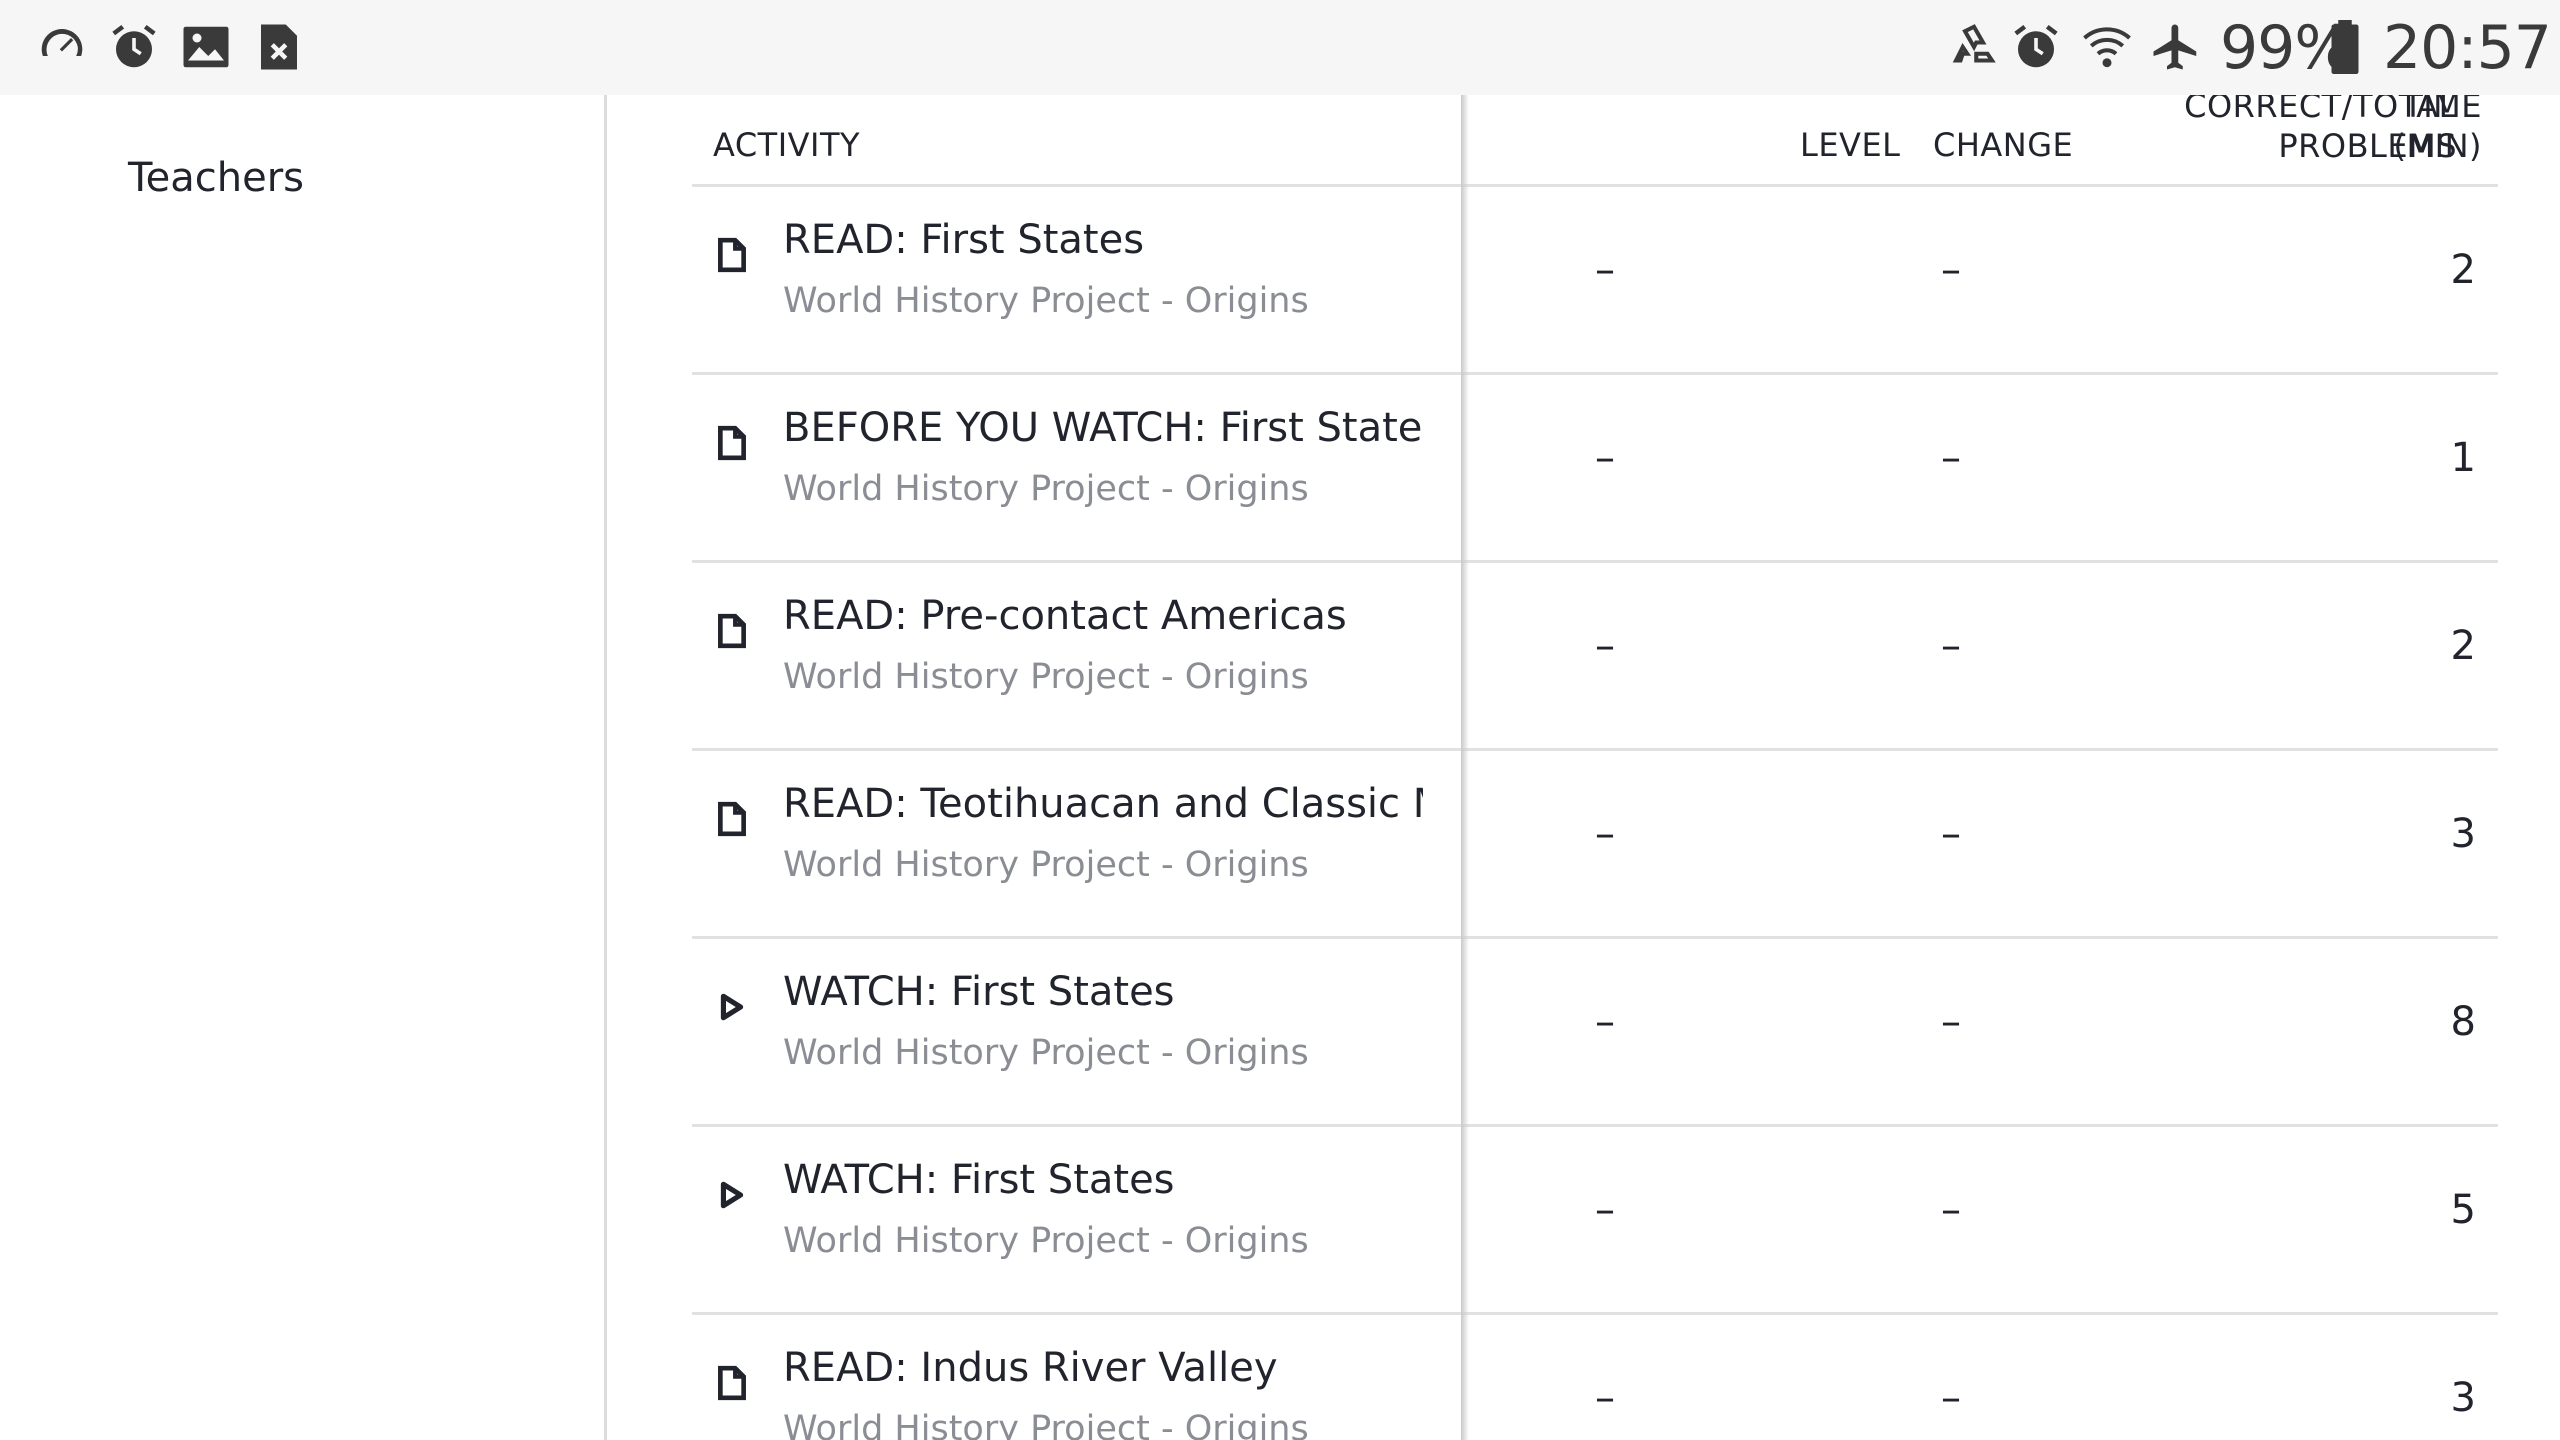 The width and height of the screenshot is (2560, 1440). What do you see at coordinates (1235, 270) in the screenshot?
I see `row-date: ’20 at 10:52 AM` at bounding box center [1235, 270].